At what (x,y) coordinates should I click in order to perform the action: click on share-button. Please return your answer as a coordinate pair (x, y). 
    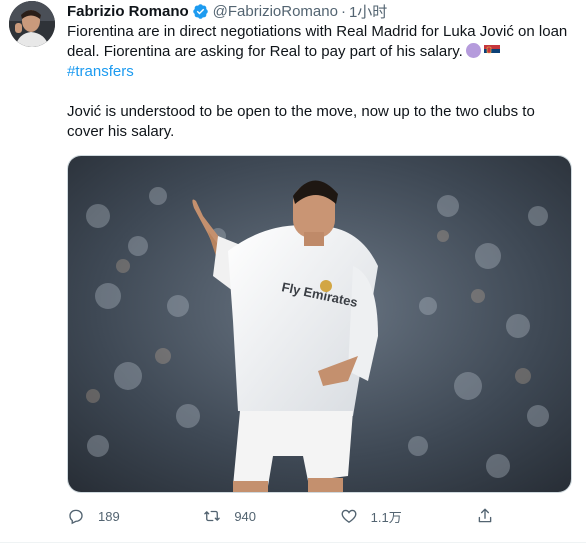
    Looking at the image, I should click on (491, 516).